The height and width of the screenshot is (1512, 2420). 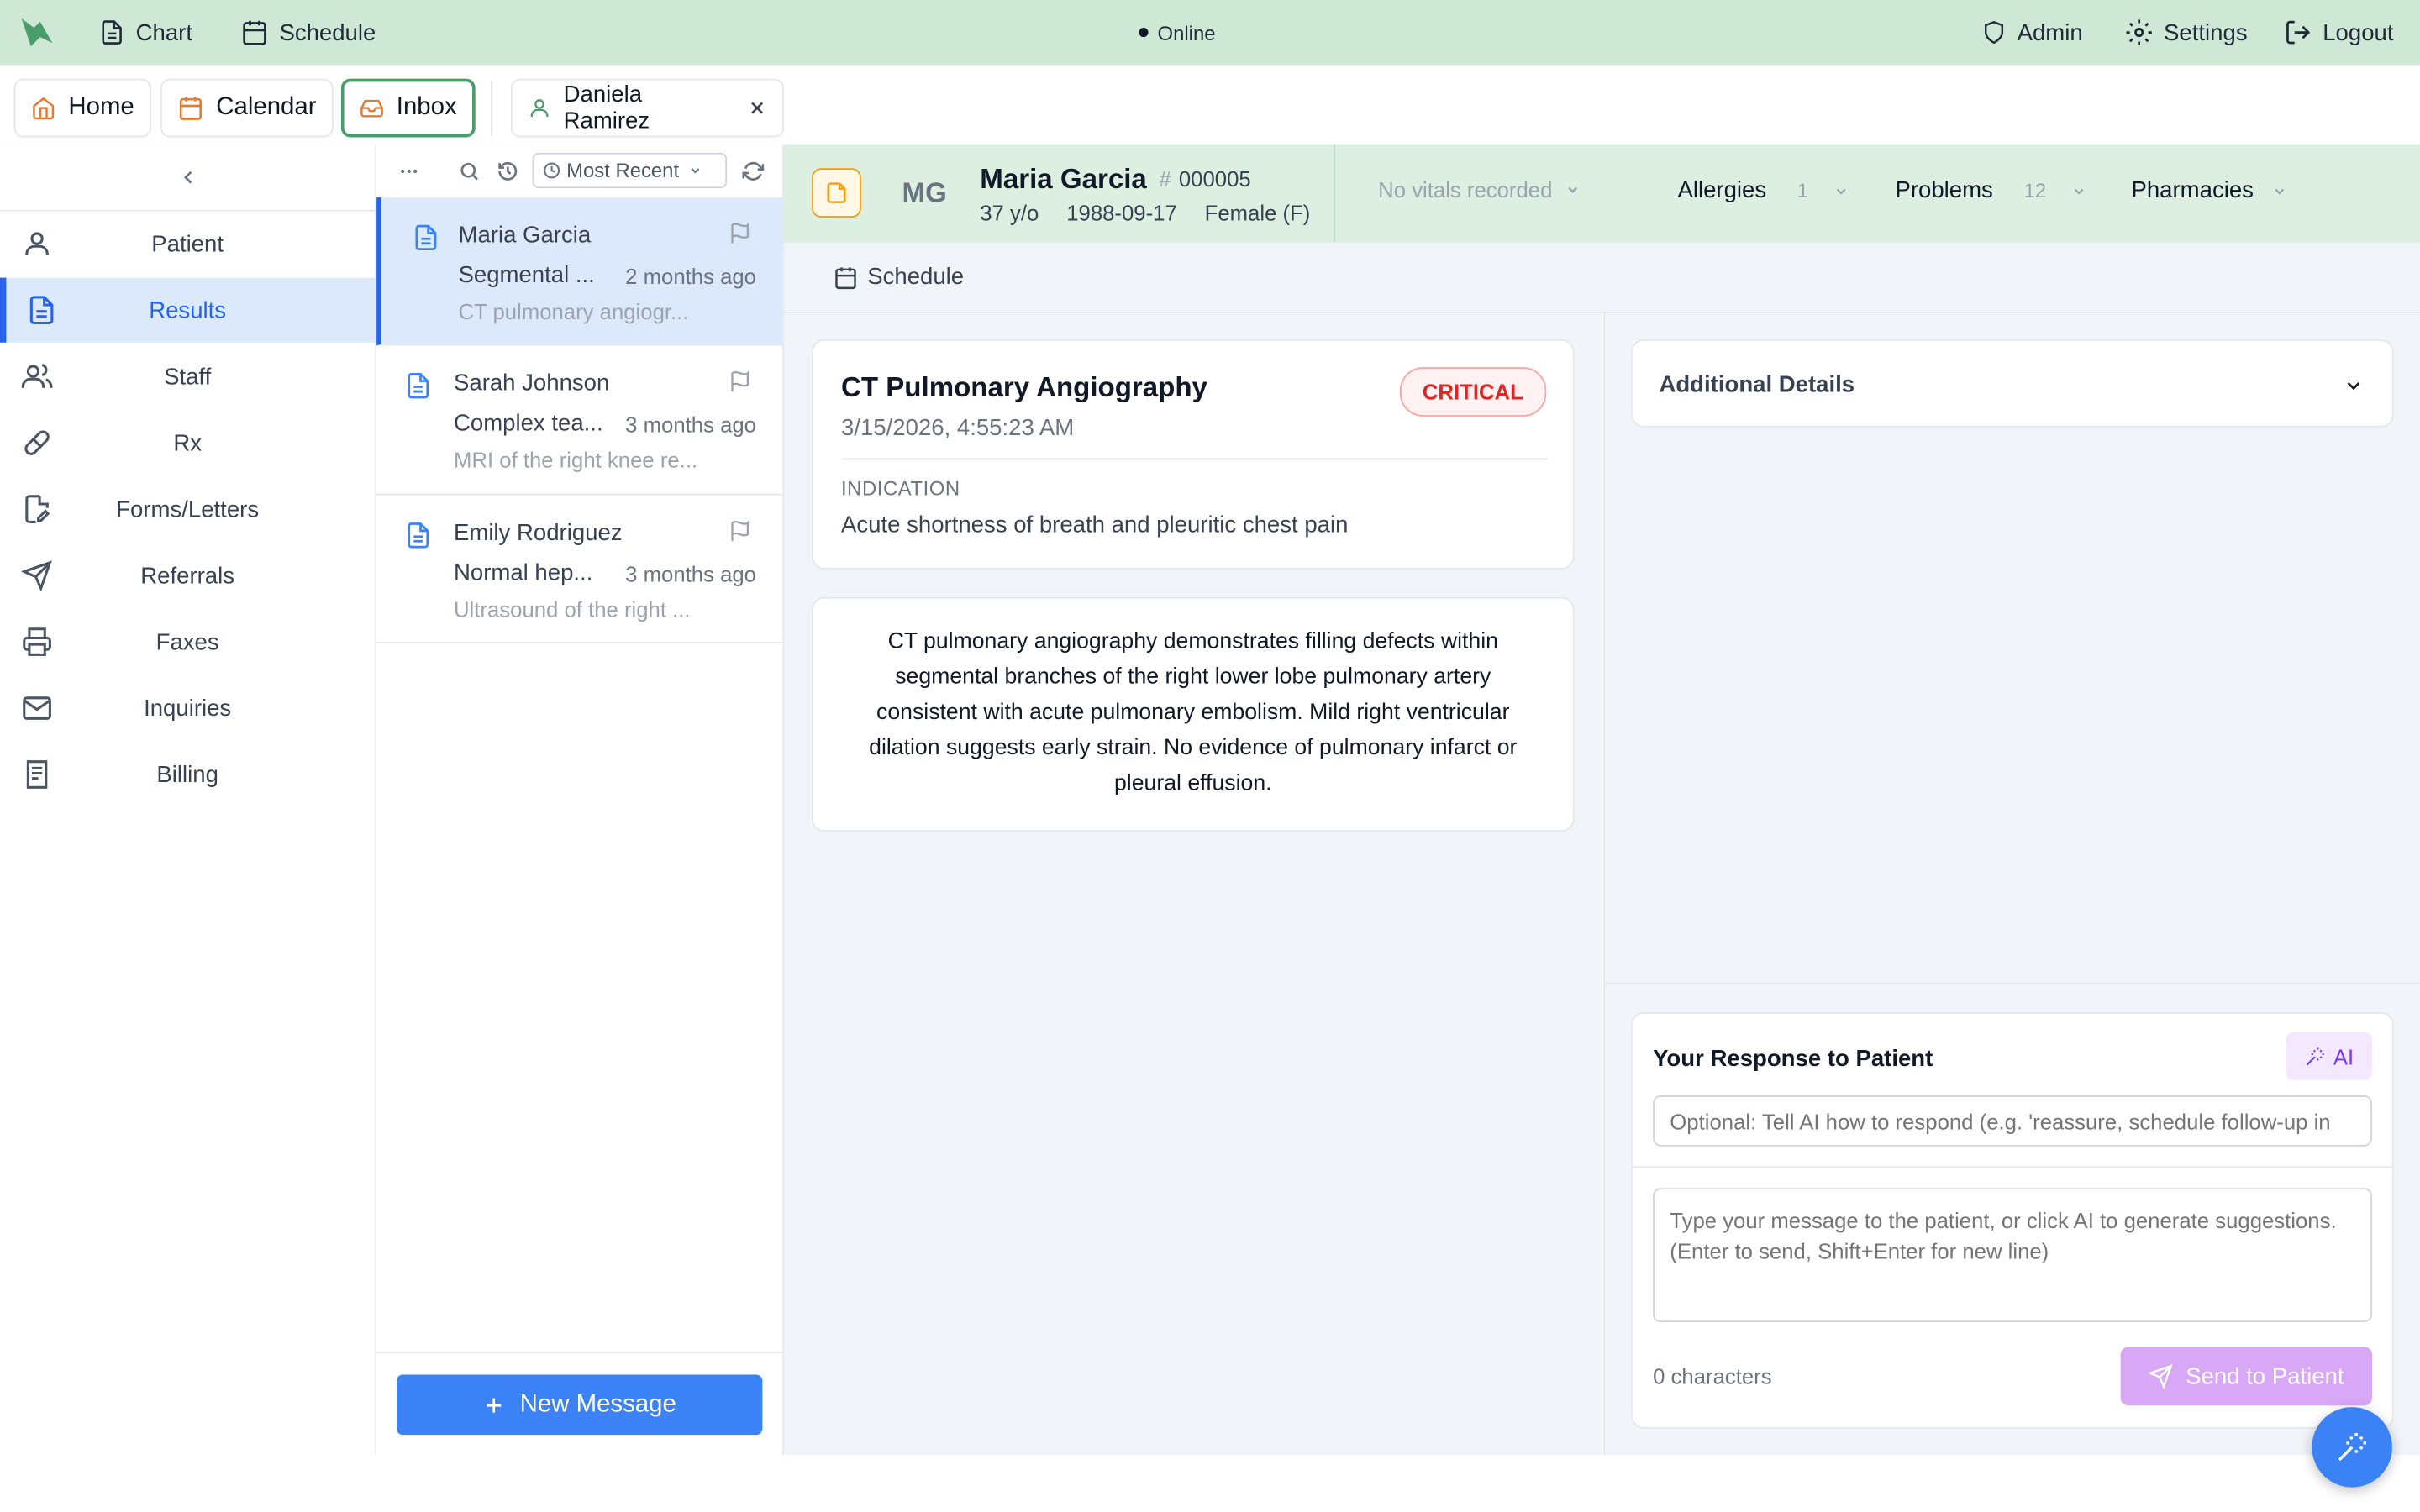 I want to click on pill-icon, so click(x=37, y=442).